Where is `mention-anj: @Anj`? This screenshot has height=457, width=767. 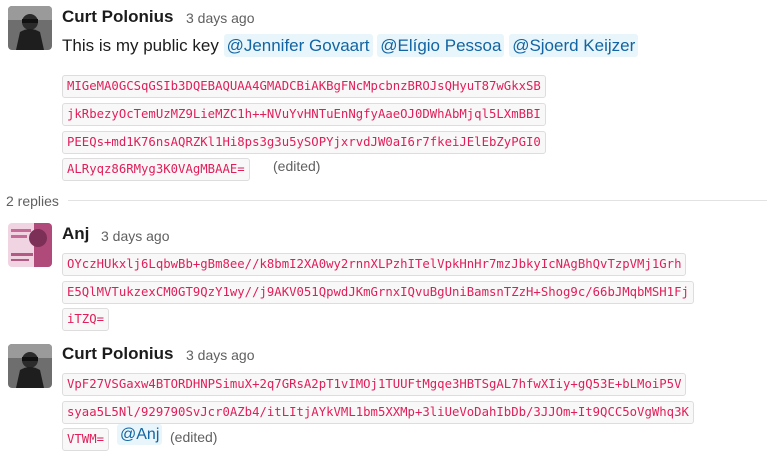
mention-anj: @Anj is located at coordinates (140, 434).